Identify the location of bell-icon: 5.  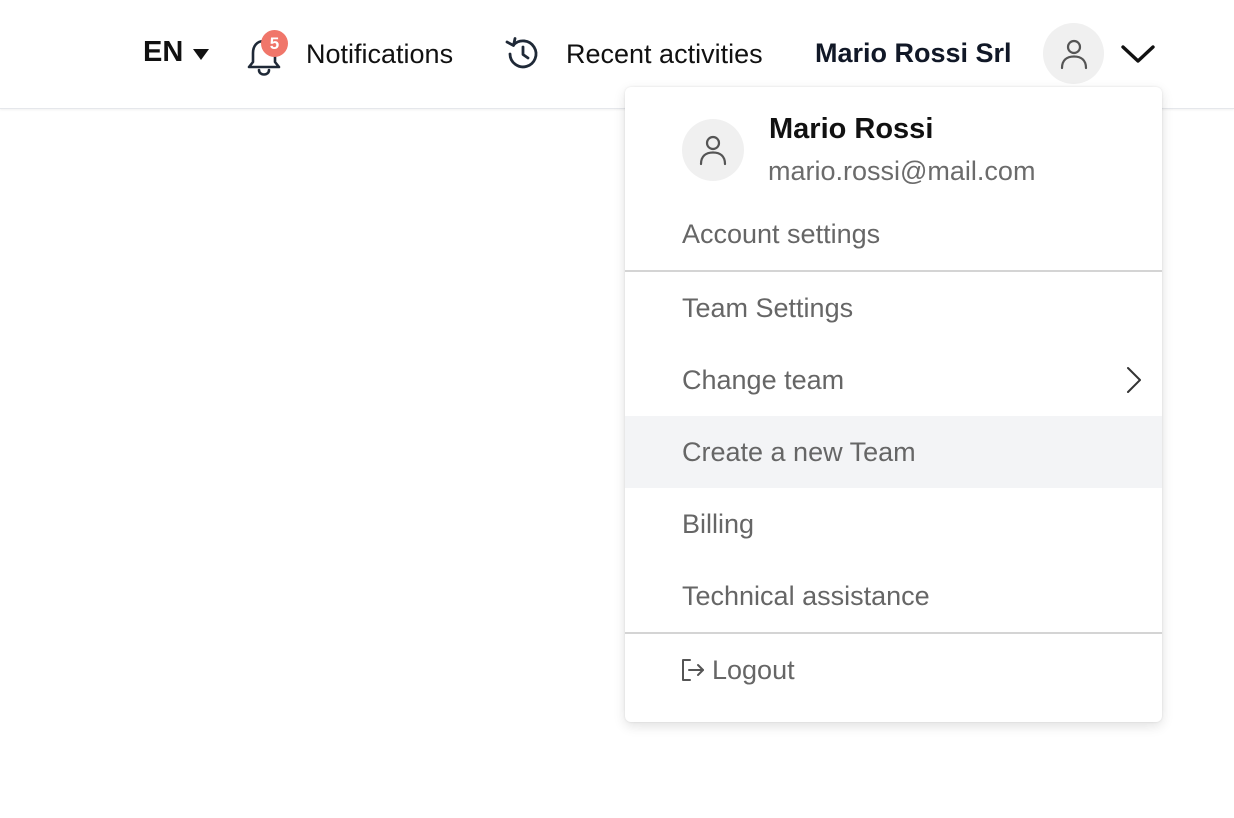
(267, 53).